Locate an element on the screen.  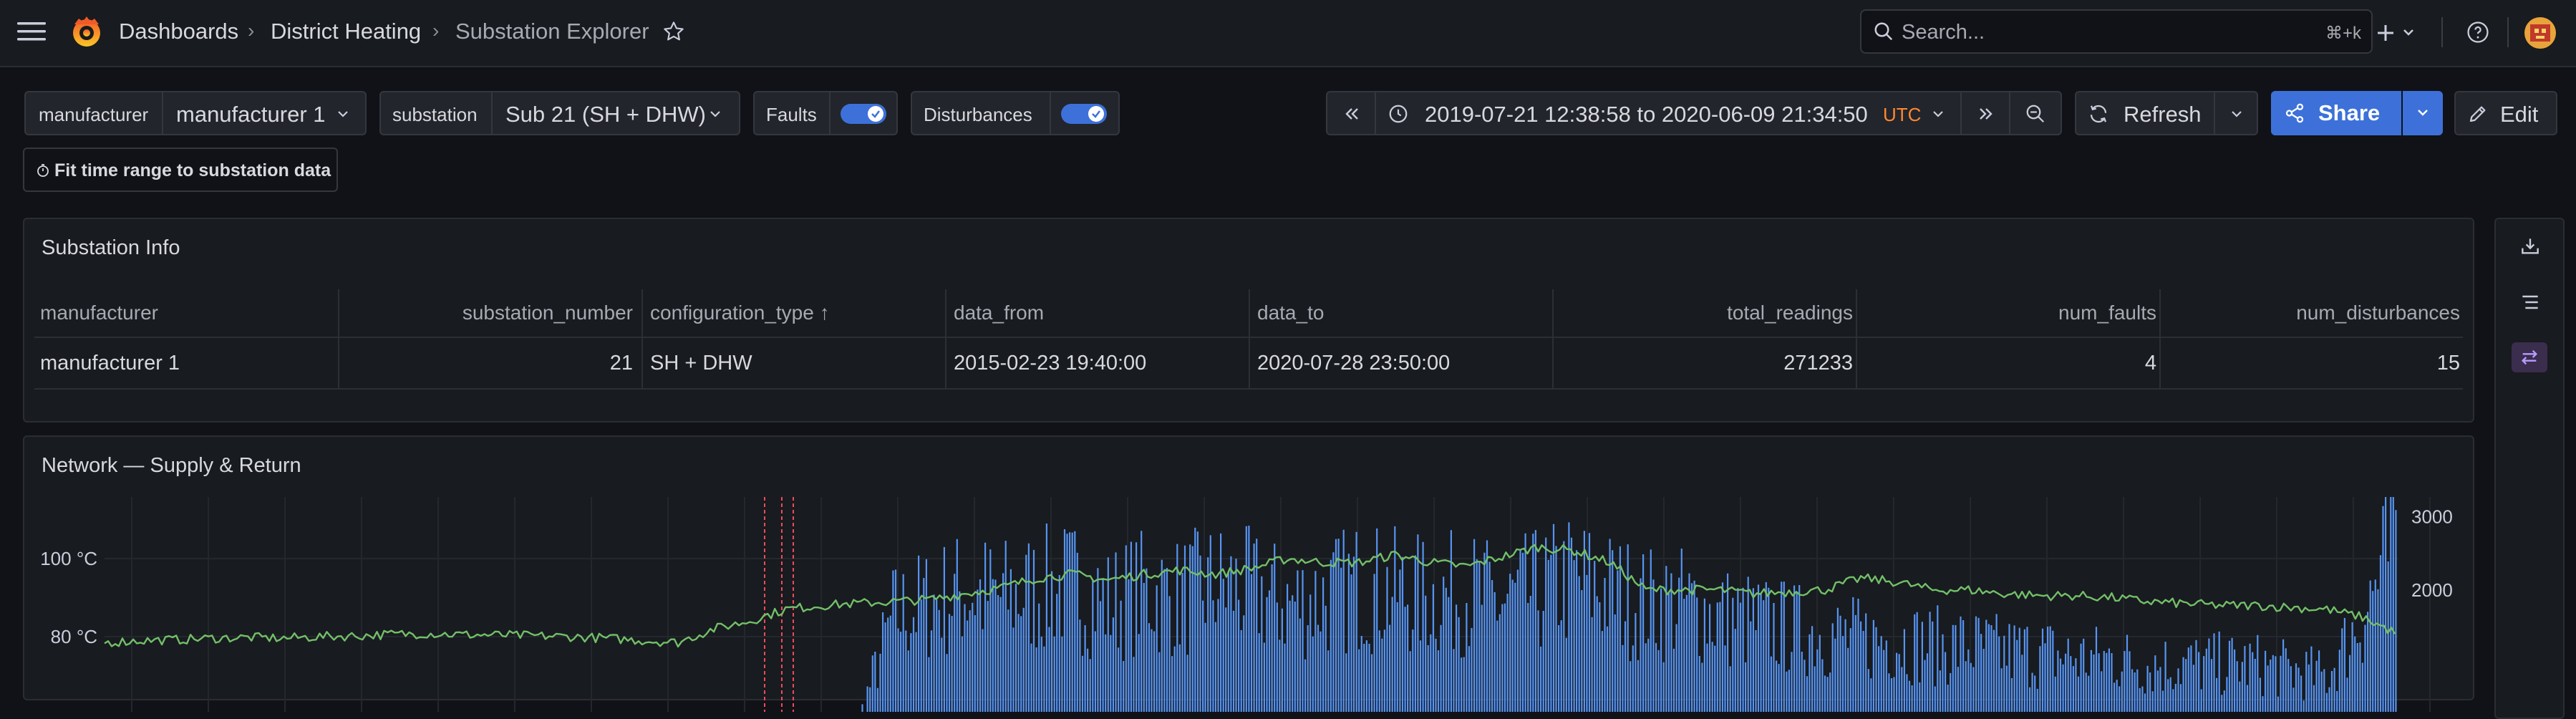
double-chevron-right-icon is located at coordinates (1986, 114).